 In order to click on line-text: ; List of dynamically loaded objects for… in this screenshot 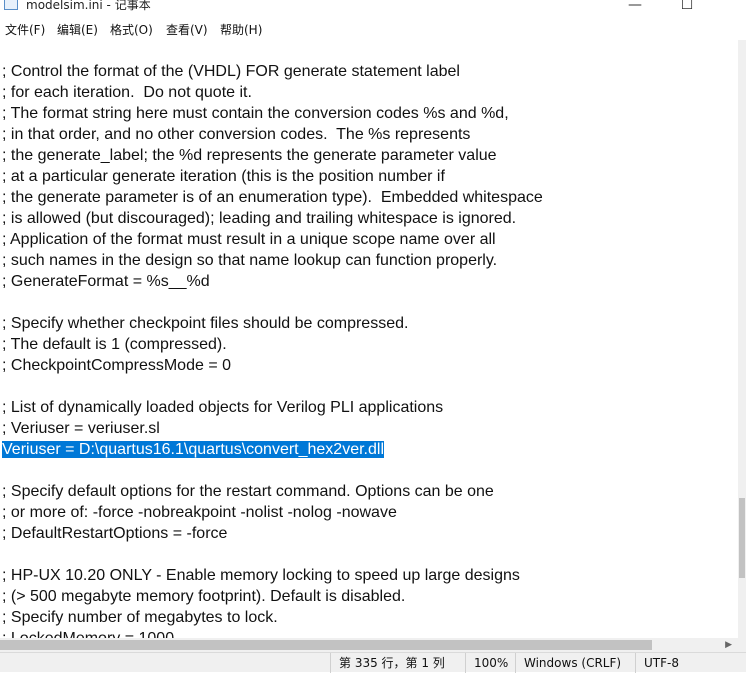, I will do `click(223, 407)`.